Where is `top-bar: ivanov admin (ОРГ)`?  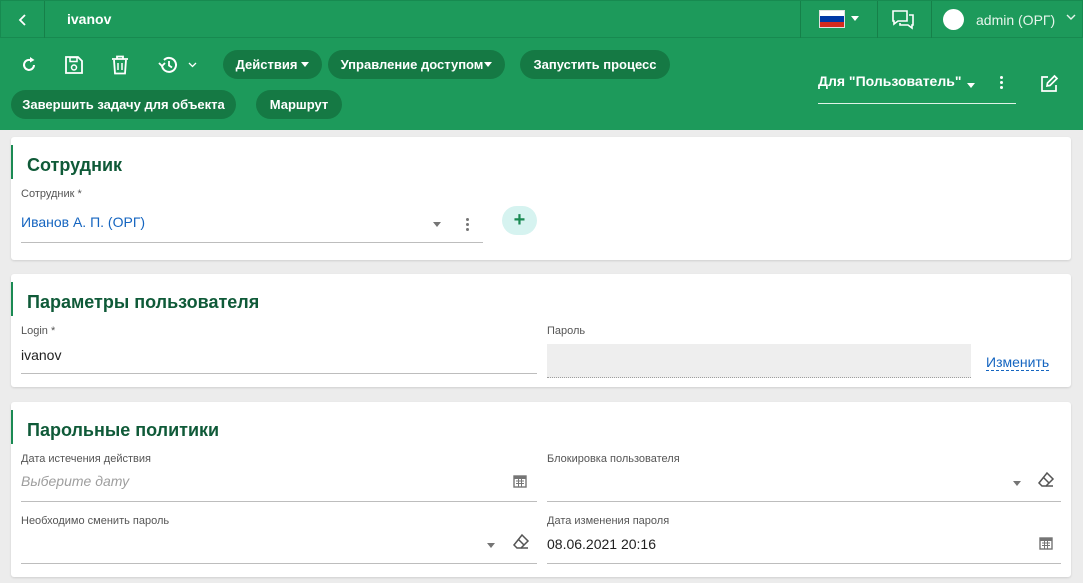
top-bar: ivanov admin (ОРГ) is located at coordinates (541, 19).